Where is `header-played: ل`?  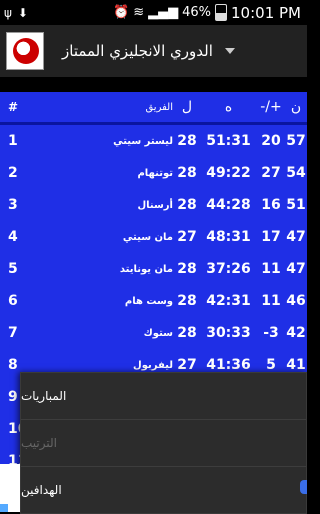 header-played: ل is located at coordinates (187, 107).